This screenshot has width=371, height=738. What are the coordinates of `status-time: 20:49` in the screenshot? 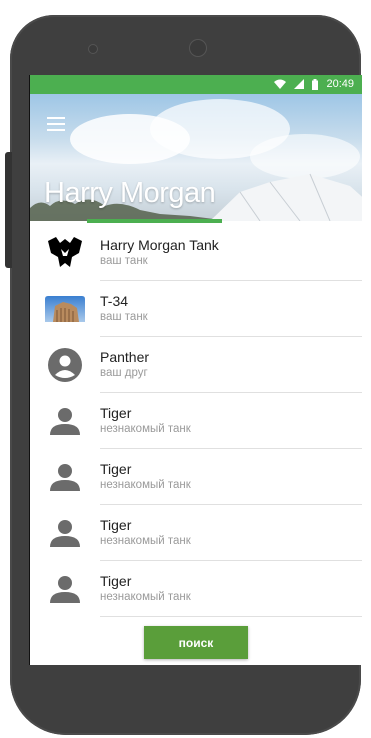 It's located at (340, 84).